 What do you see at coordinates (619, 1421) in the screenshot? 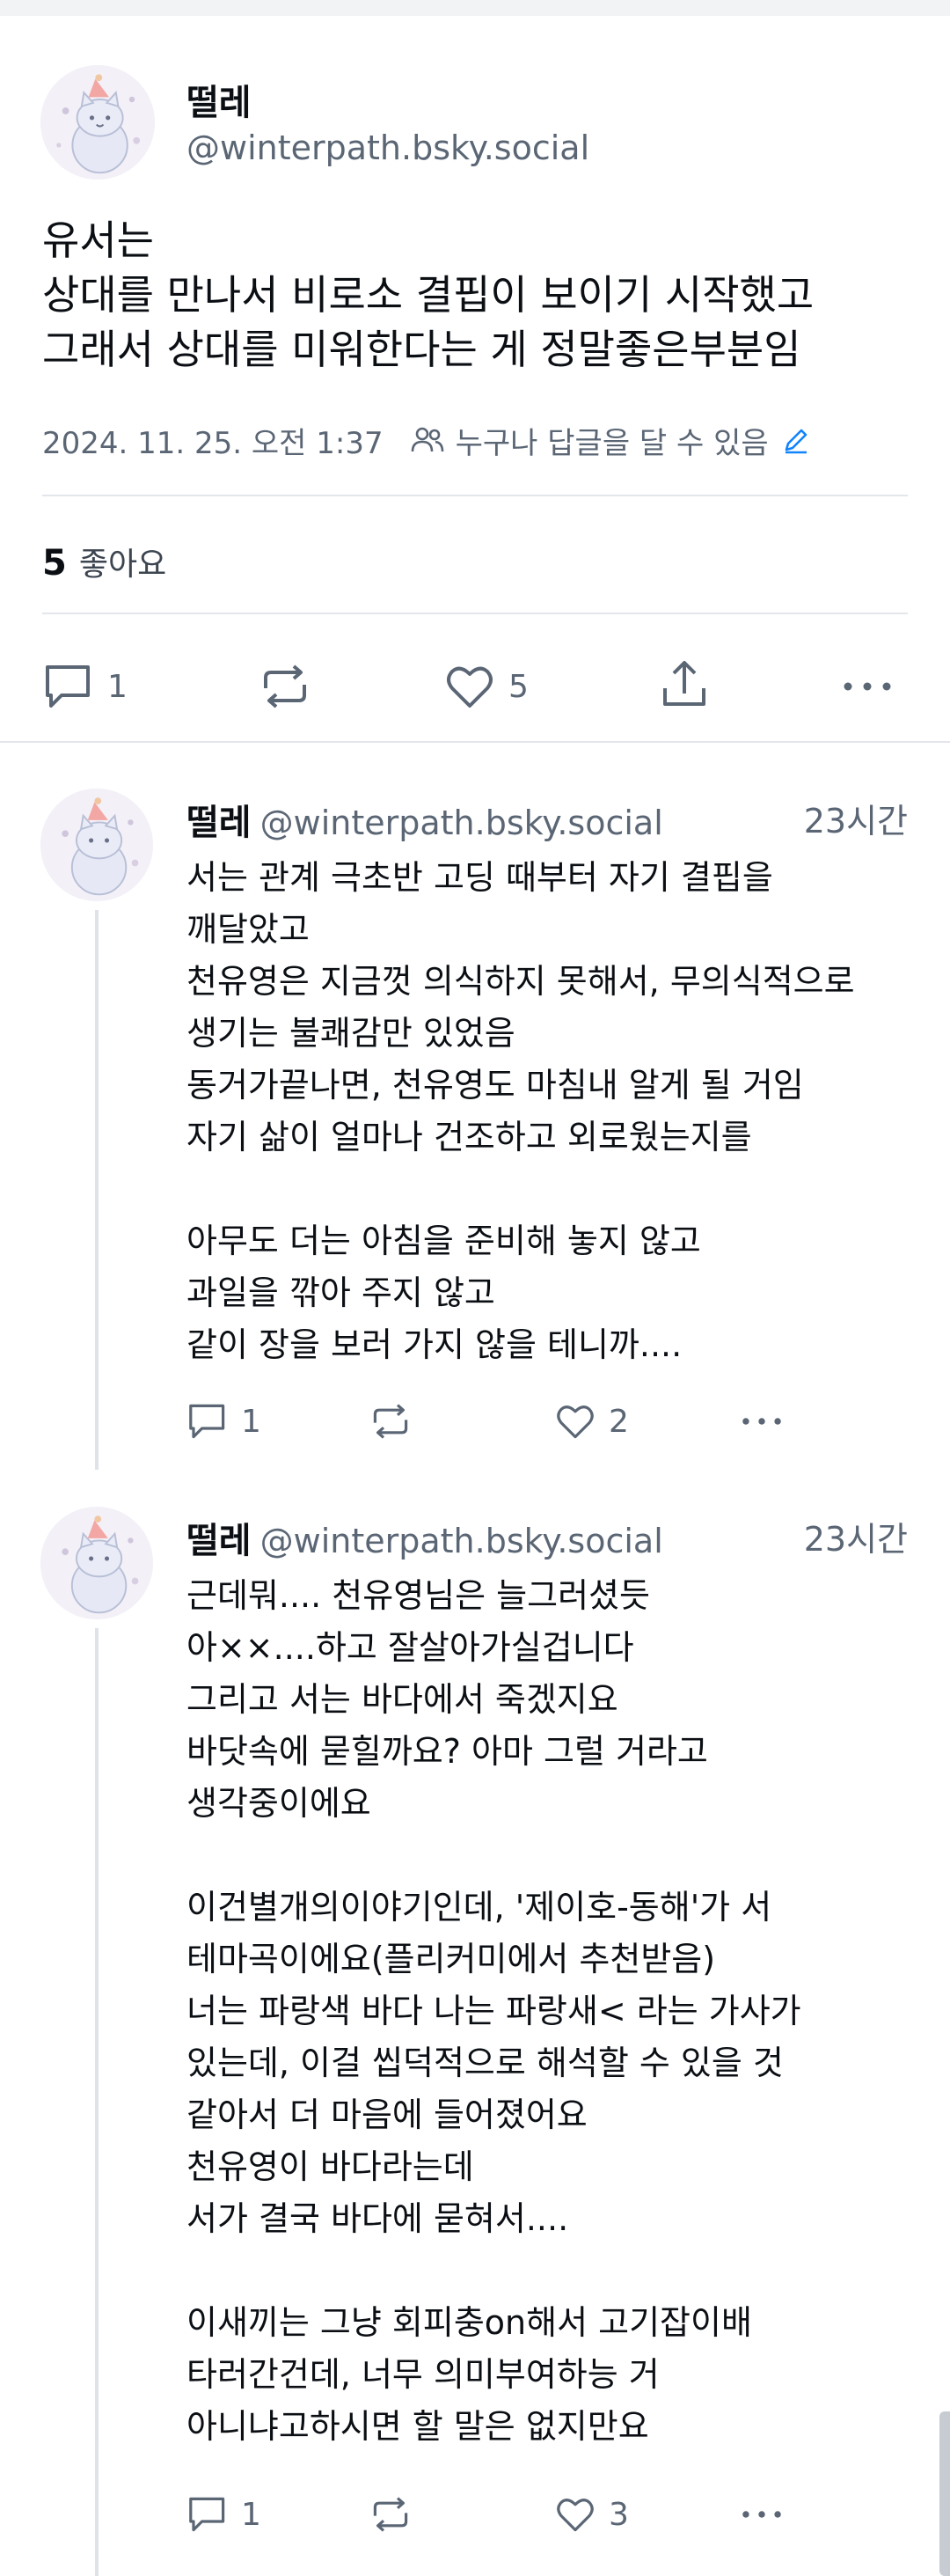
I see `like-count: 2` at bounding box center [619, 1421].